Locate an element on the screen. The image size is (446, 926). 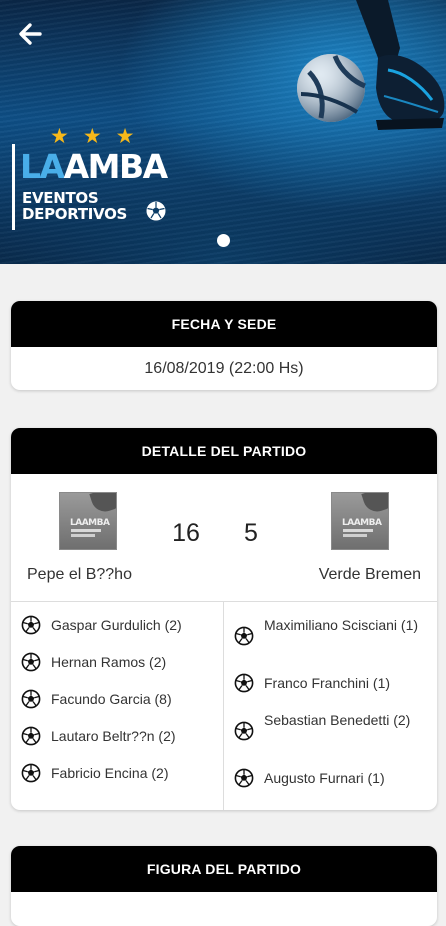
scorer-name: Hernan Ramos (2) is located at coordinates (109, 662).